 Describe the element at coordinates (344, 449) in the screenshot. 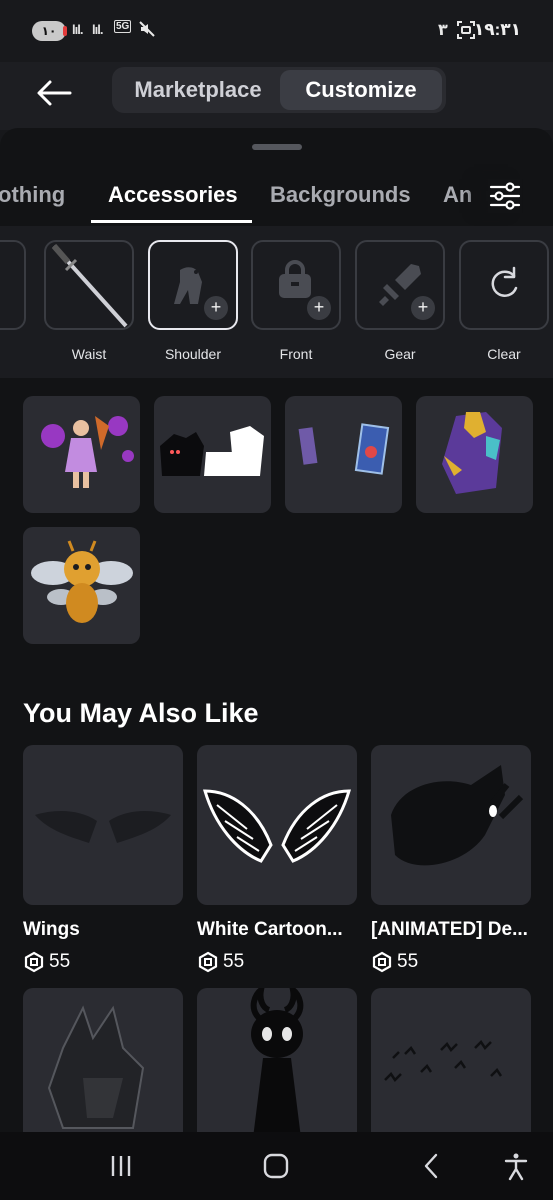

I see `floating-cards-thumbnail` at that location.